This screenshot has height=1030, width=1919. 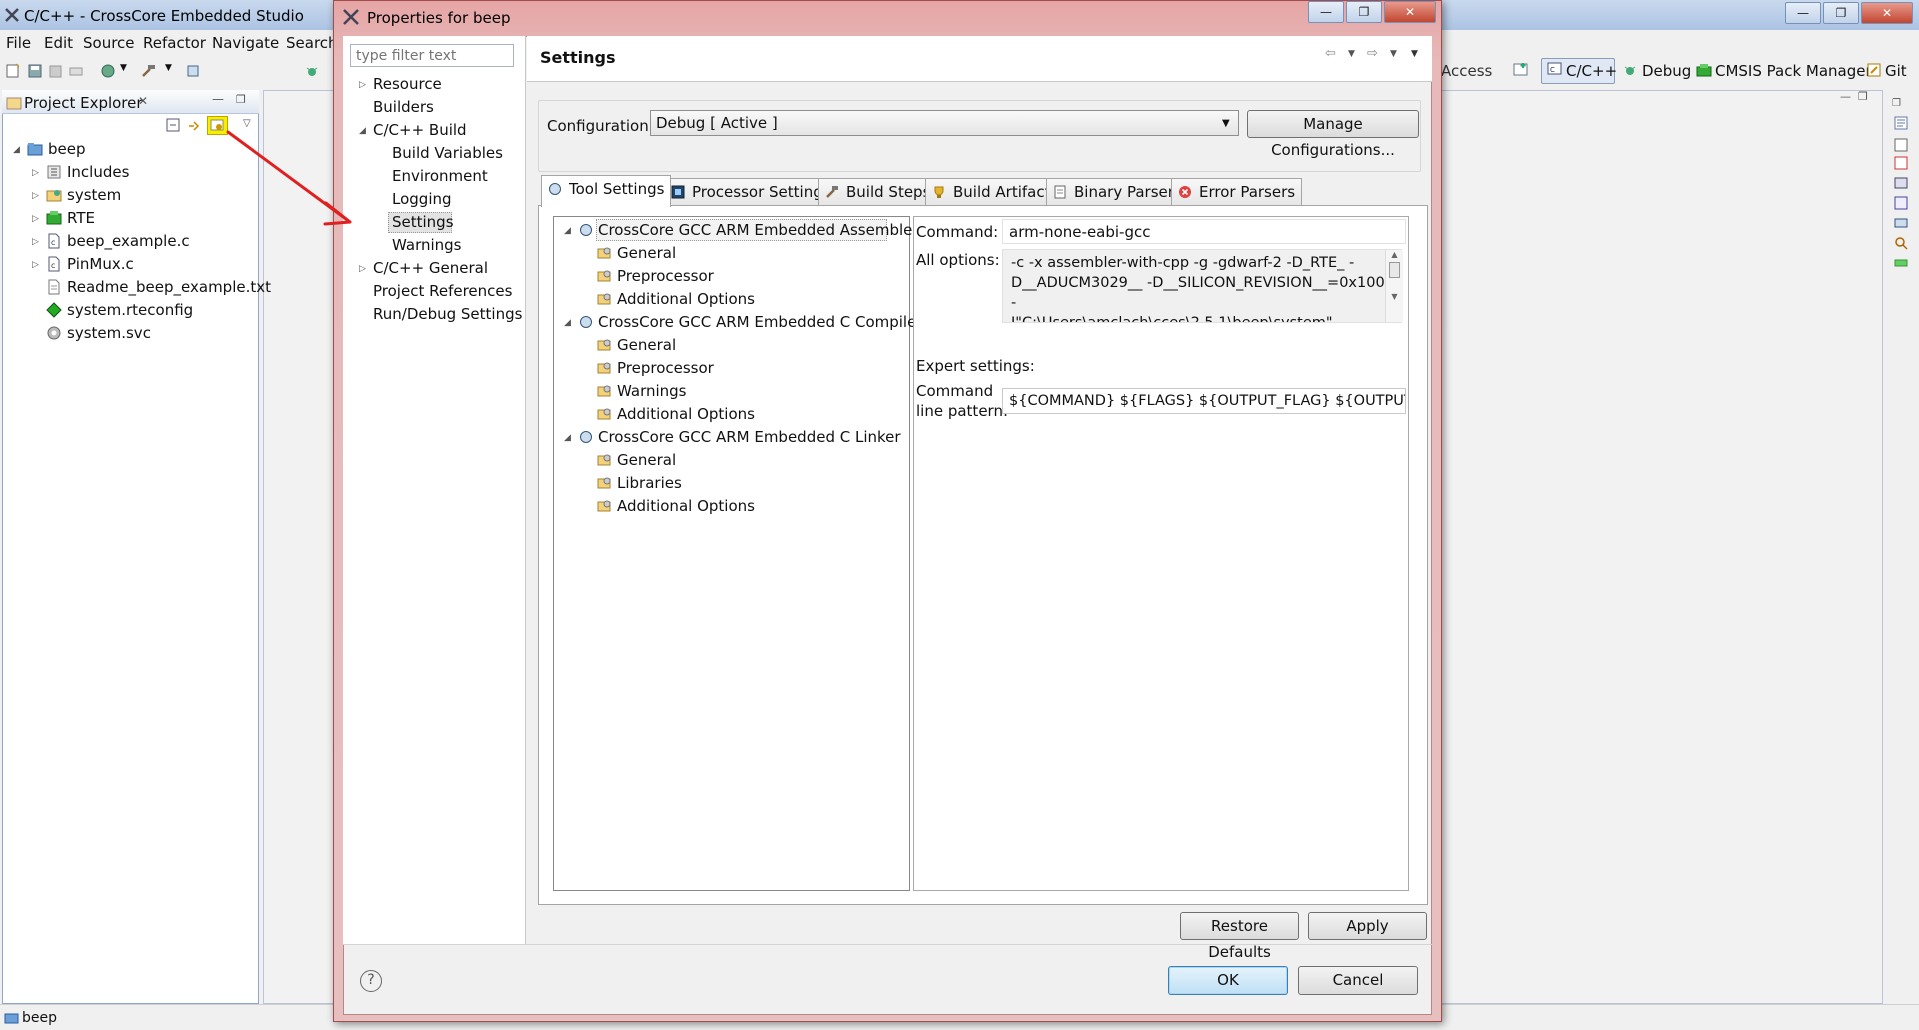 What do you see at coordinates (1228, 980) in the screenshot?
I see `ok-button: OK` at bounding box center [1228, 980].